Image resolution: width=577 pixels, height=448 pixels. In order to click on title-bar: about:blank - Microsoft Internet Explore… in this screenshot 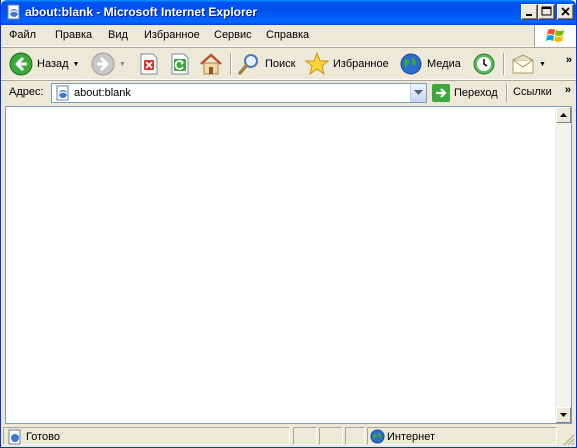, I will do `click(288, 12)`.